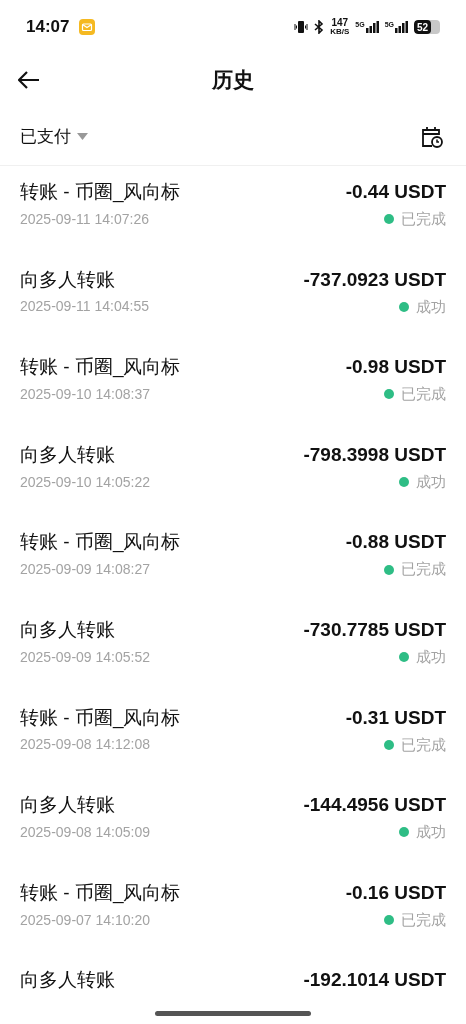  Describe the element at coordinates (301, 27) in the screenshot. I see `vibrate-icon` at that location.